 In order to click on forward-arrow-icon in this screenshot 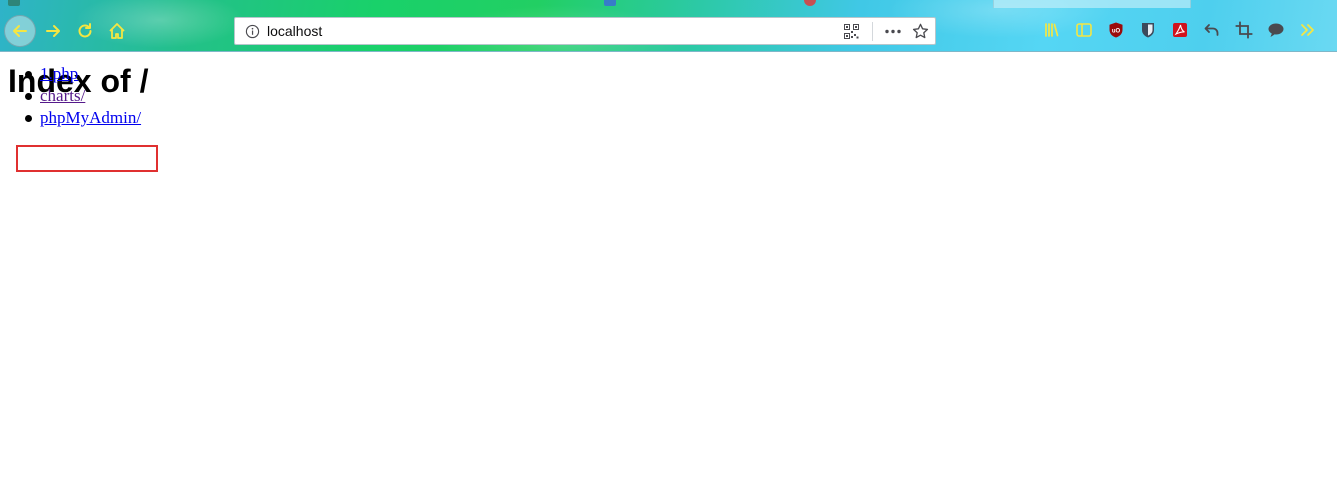, I will do `click(53, 31)`.